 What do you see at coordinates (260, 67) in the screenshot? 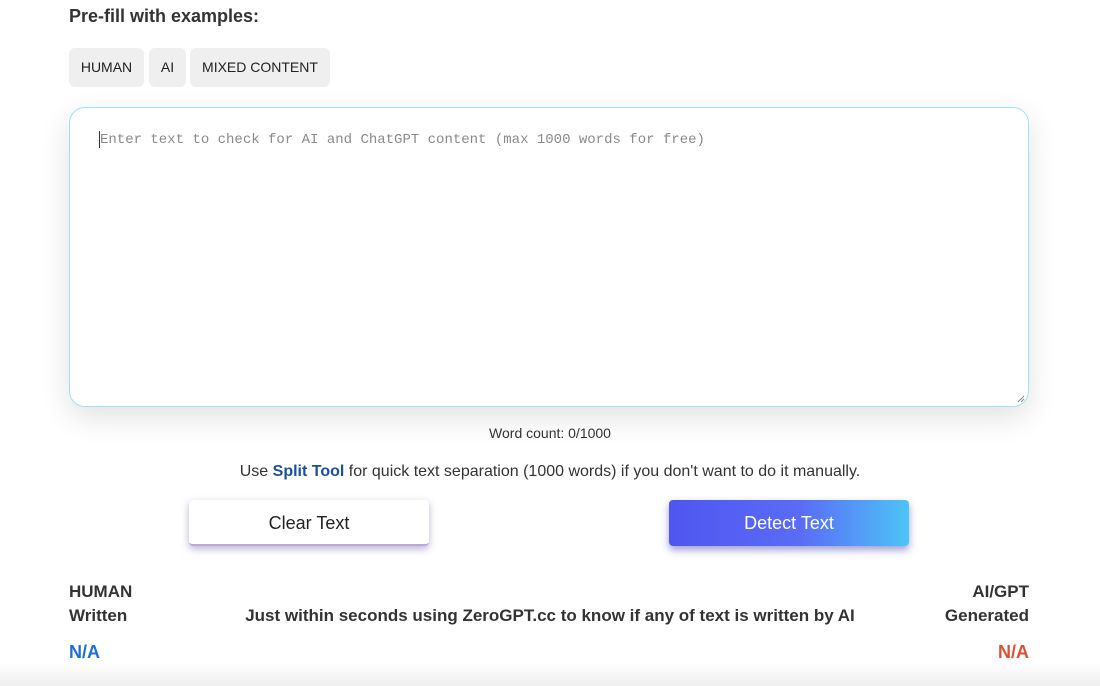
I see `example-mixed-content-button: MIXED CONTENT` at bounding box center [260, 67].